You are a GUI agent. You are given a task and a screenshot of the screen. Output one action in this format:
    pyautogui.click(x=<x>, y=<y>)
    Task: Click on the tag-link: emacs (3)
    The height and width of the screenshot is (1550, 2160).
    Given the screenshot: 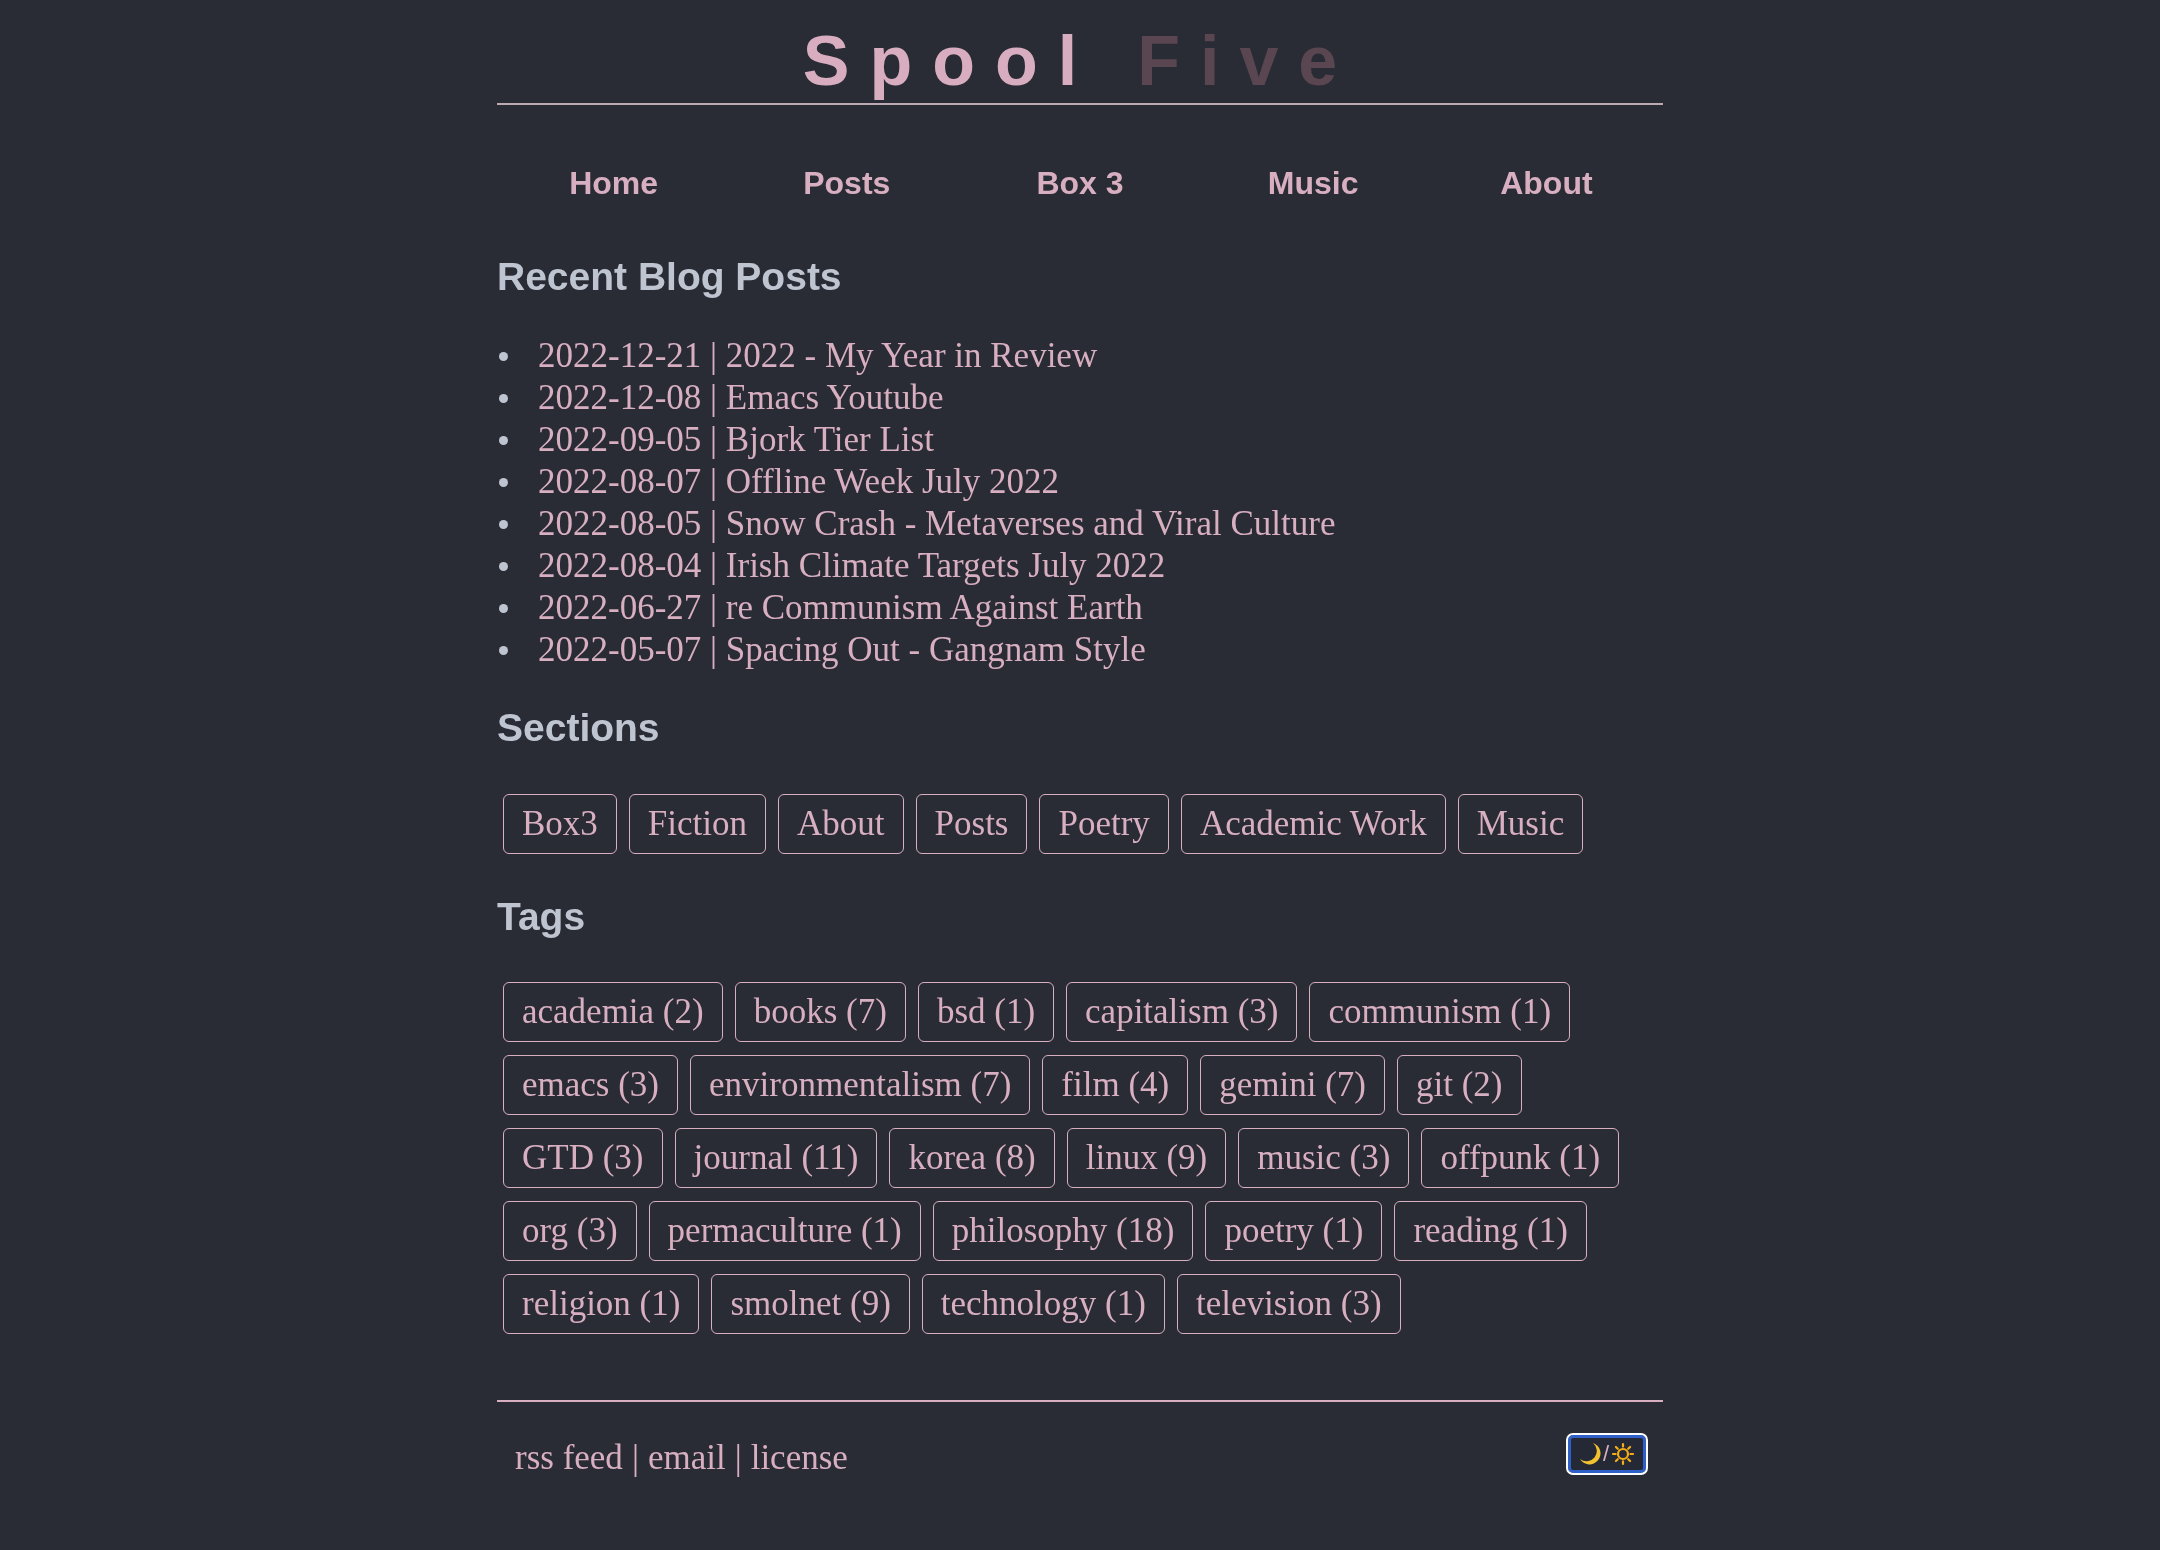 What is the action you would take?
    pyautogui.click(x=590, y=1085)
    